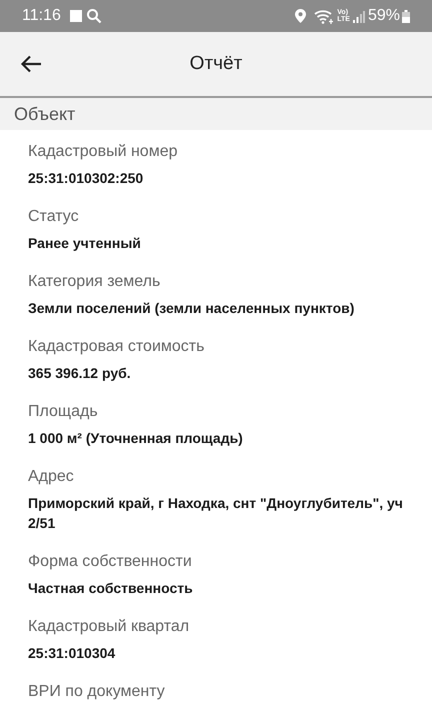  I want to click on field-value: 25:31:010302:250, so click(86, 178).